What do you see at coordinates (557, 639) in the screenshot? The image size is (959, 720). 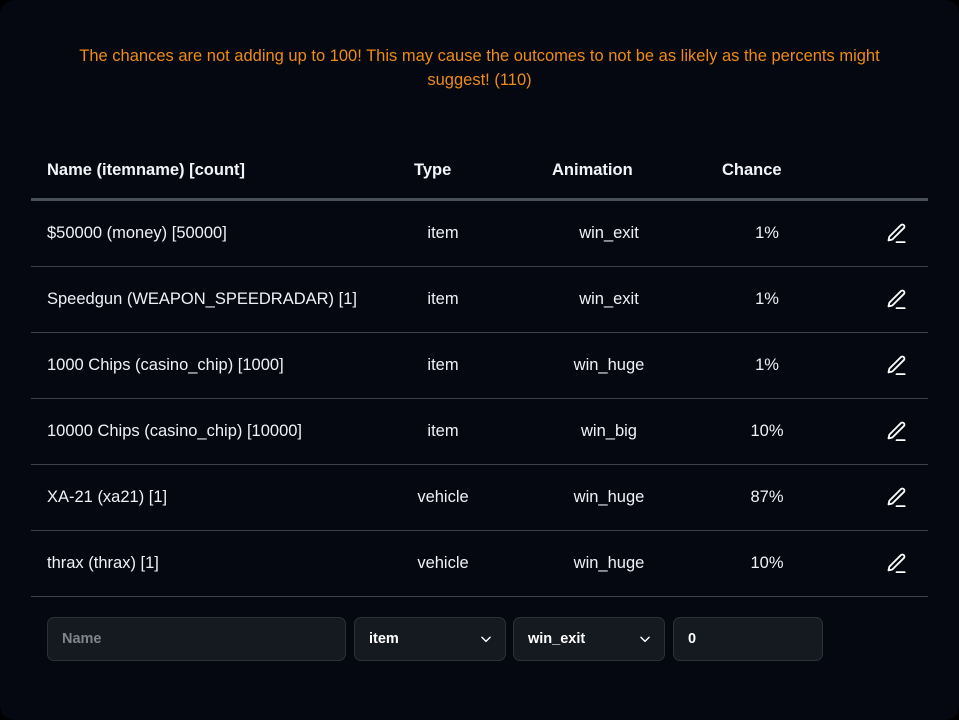 I see `animation-select-value: win_exit` at bounding box center [557, 639].